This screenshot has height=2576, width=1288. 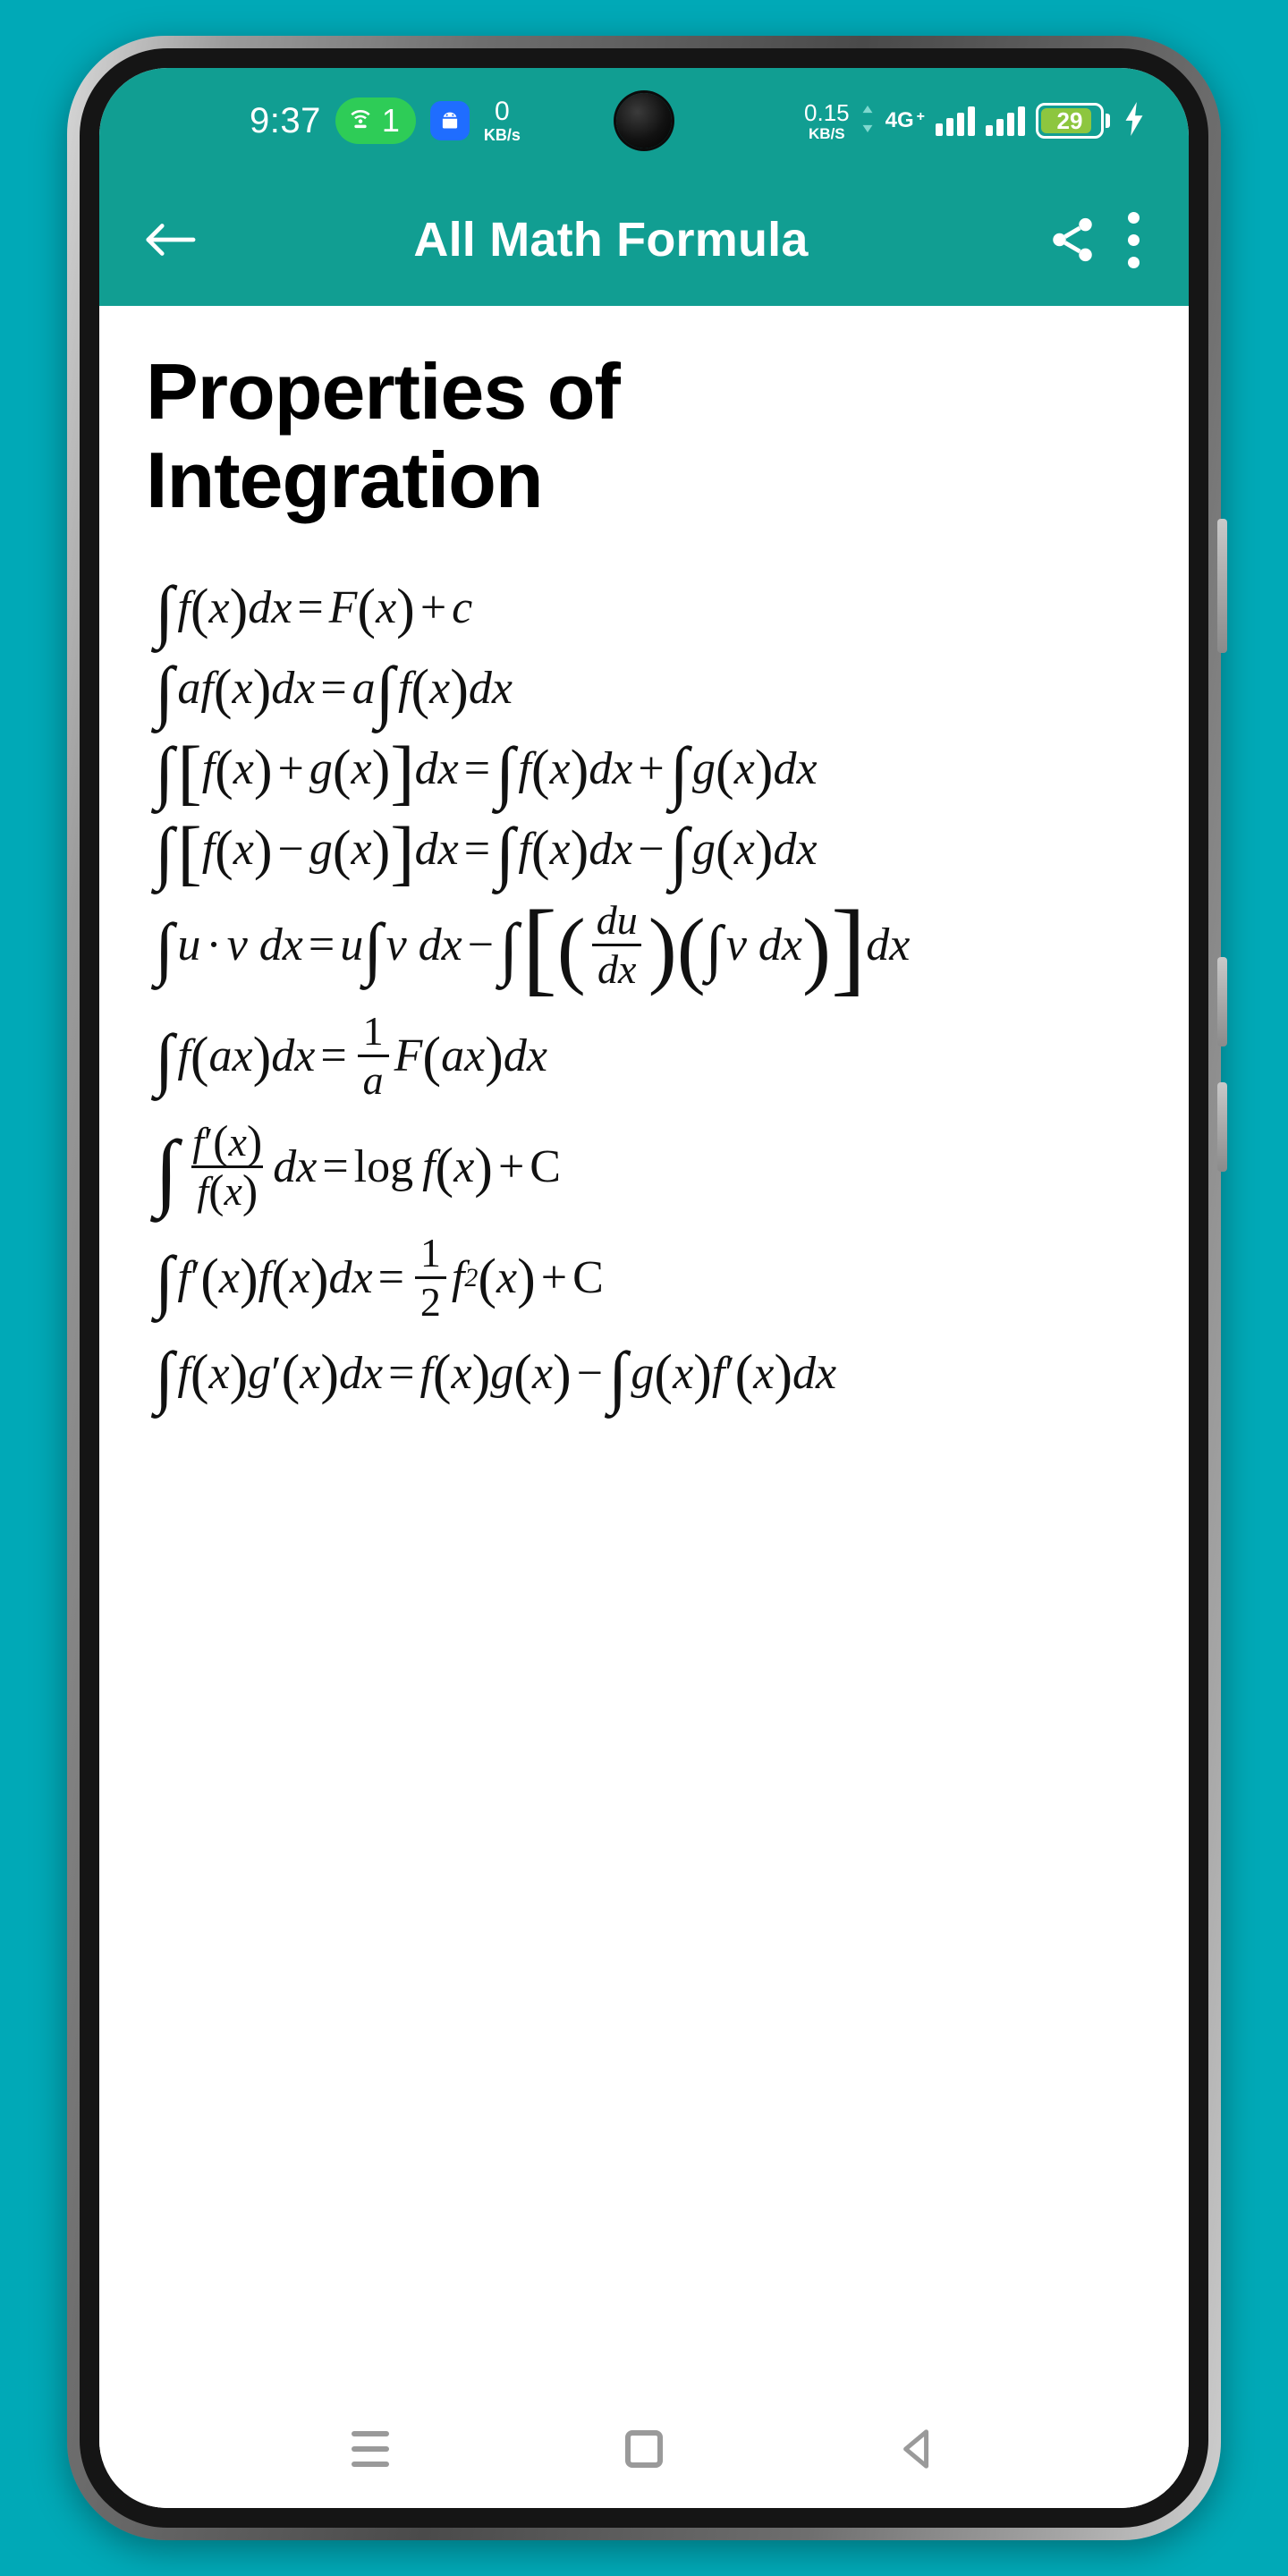 I want to click on front-camera-punch-hole, so click(x=644, y=120).